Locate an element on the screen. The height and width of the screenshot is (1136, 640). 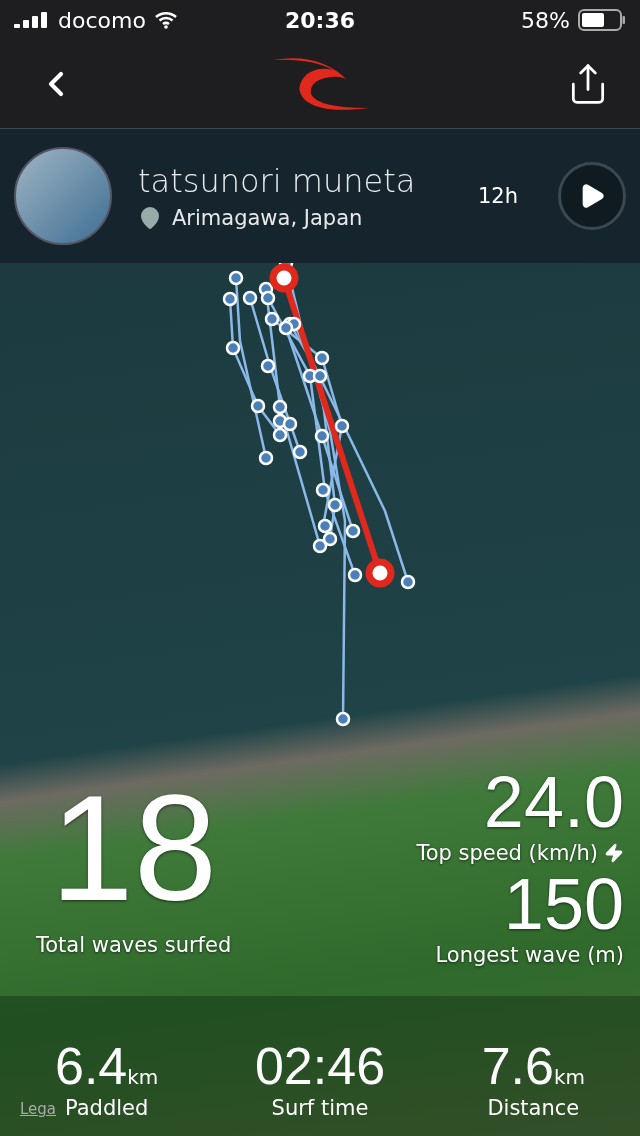
stat-label: Paddled is located at coordinates (107, 1108).